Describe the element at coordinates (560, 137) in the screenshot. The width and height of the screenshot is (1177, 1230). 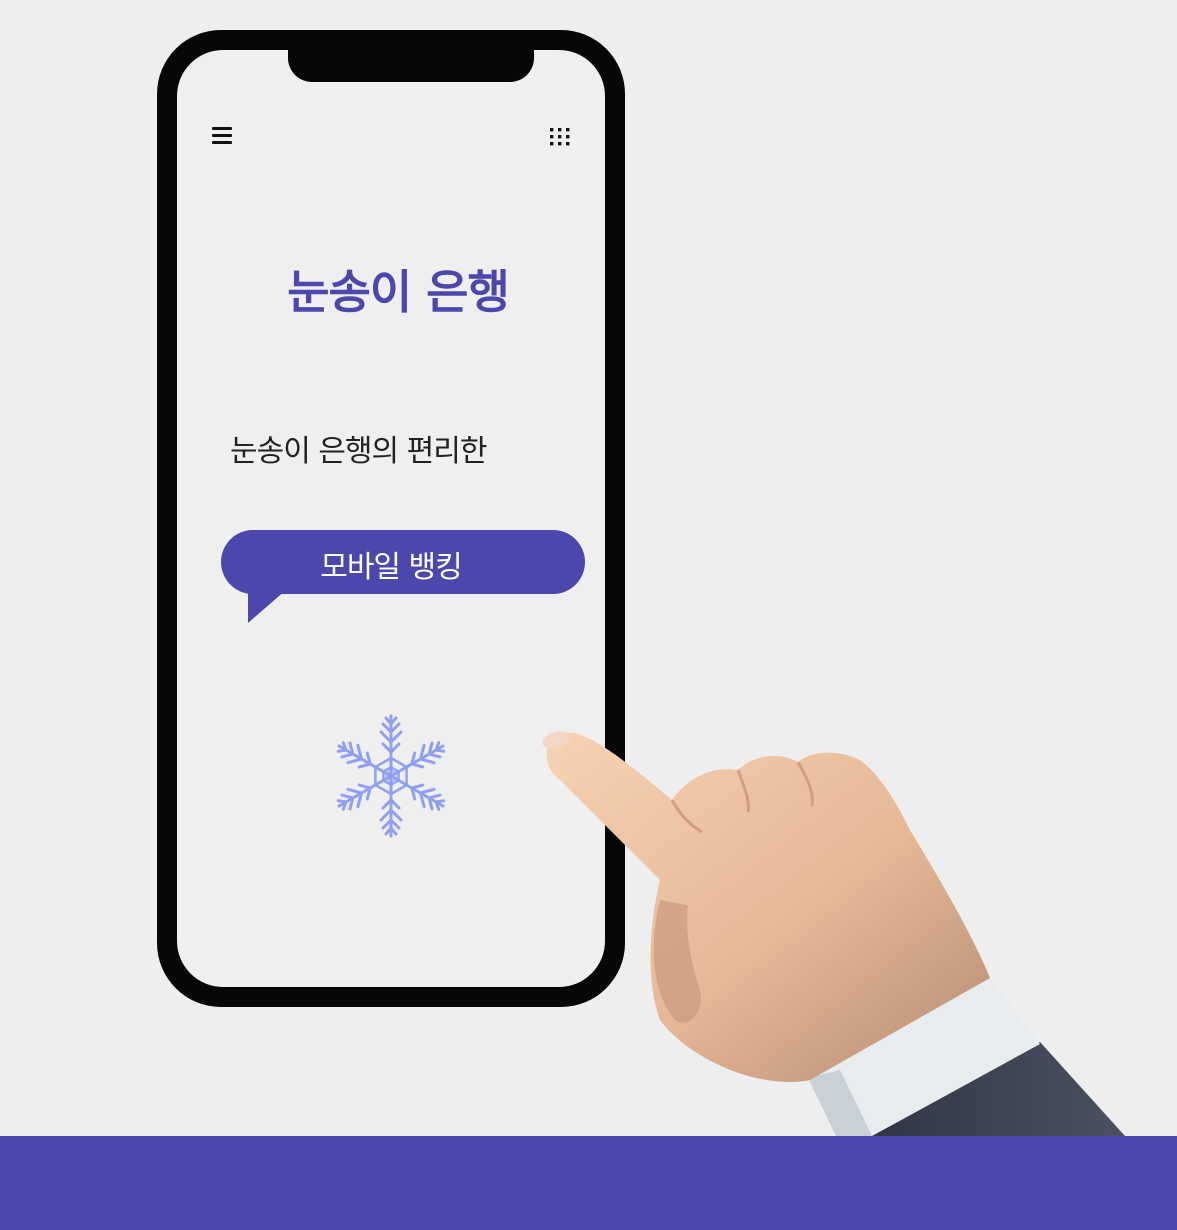
I see `grid-apps-icon` at that location.